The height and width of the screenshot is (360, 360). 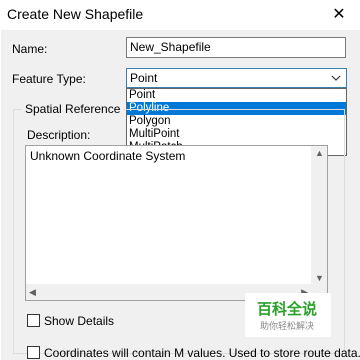 What do you see at coordinates (236, 95) in the screenshot?
I see `option-point: Point` at bounding box center [236, 95].